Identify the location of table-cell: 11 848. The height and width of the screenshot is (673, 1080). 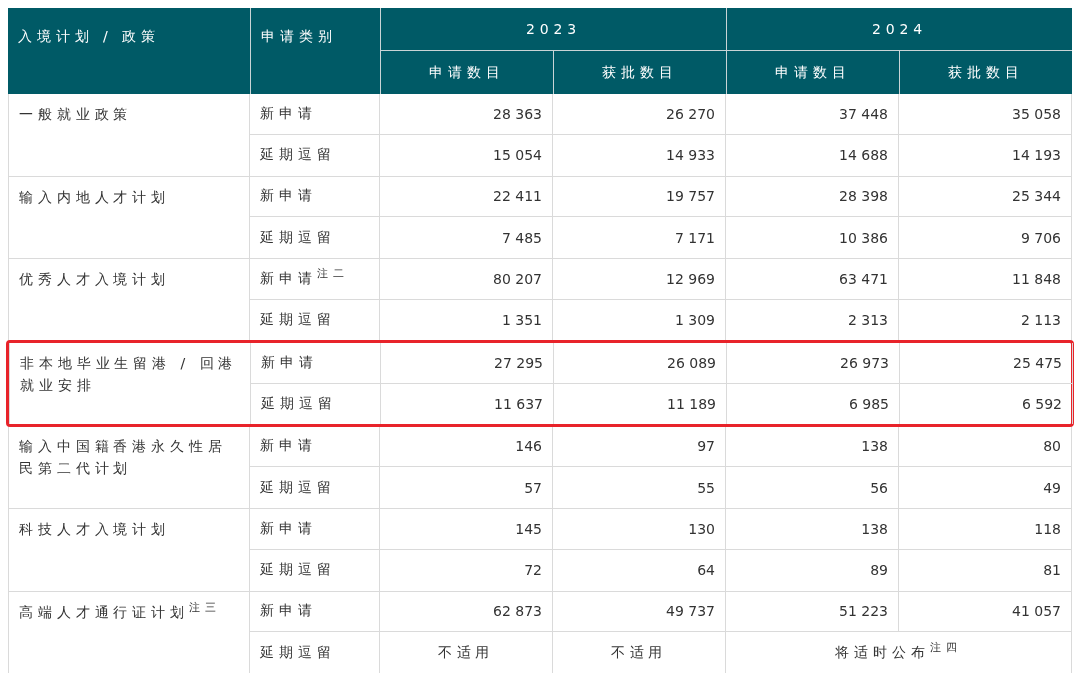
(985, 279).